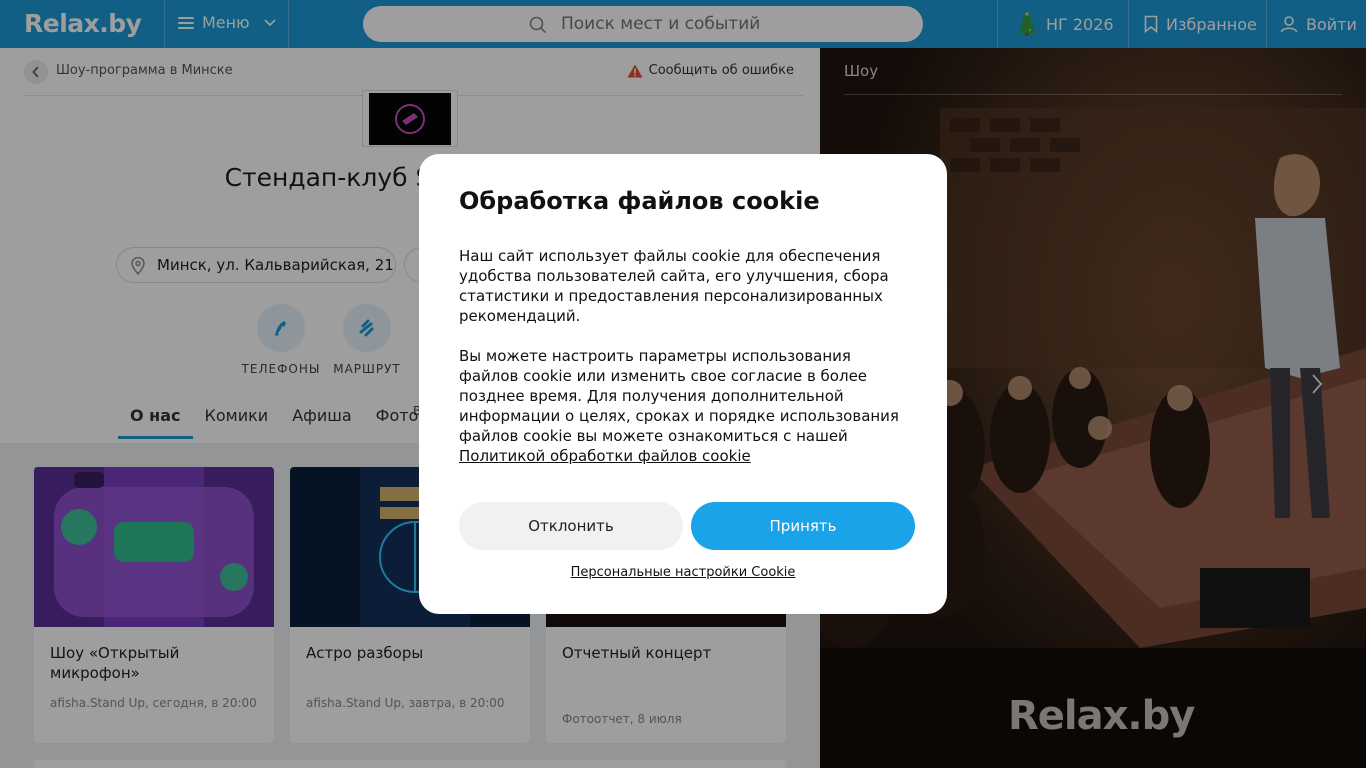  Describe the element at coordinates (803, 526) in the screenshot. I see `accept-button: Принять` at that location.